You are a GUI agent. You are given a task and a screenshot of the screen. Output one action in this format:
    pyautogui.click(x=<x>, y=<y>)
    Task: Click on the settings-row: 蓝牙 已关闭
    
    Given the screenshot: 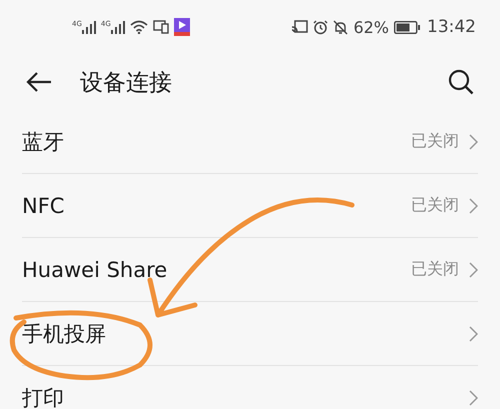 What is the action you would take?
    pyautogui.click(x=250, y=142)
    